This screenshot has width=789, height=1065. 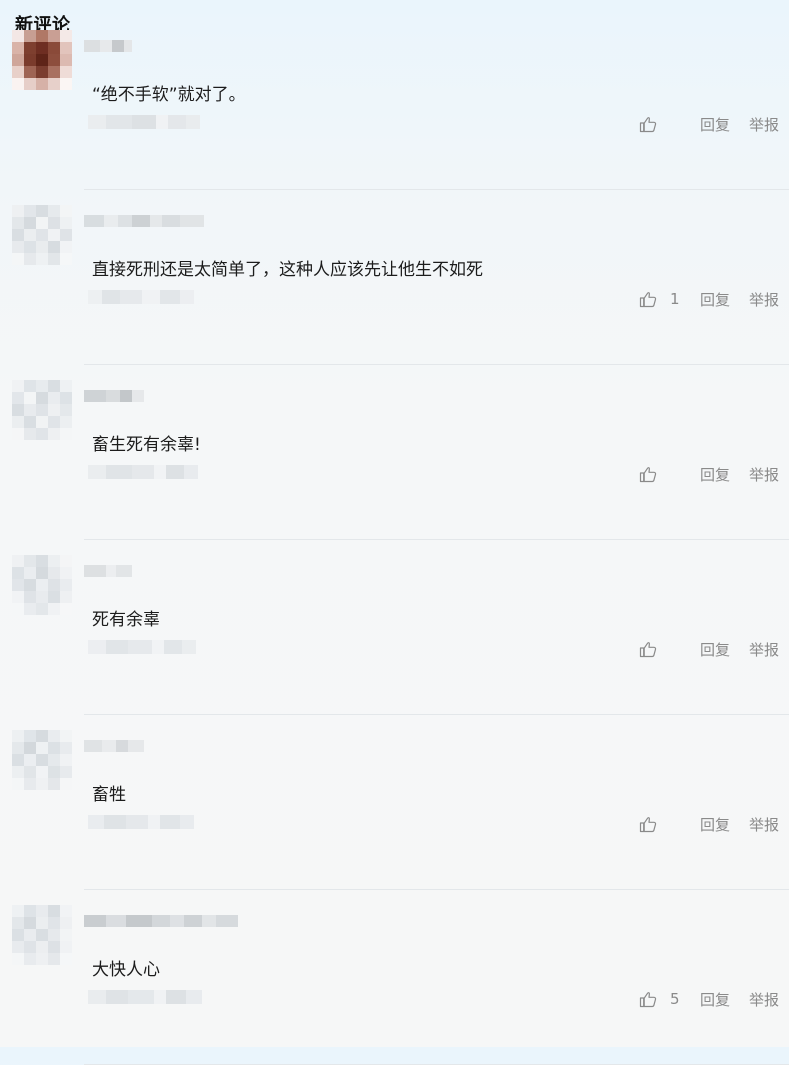 What do you see at coordinates (126, 970) in the screenshot?
I see `comment-text: 大快人心` at bounding box center [126, 970].